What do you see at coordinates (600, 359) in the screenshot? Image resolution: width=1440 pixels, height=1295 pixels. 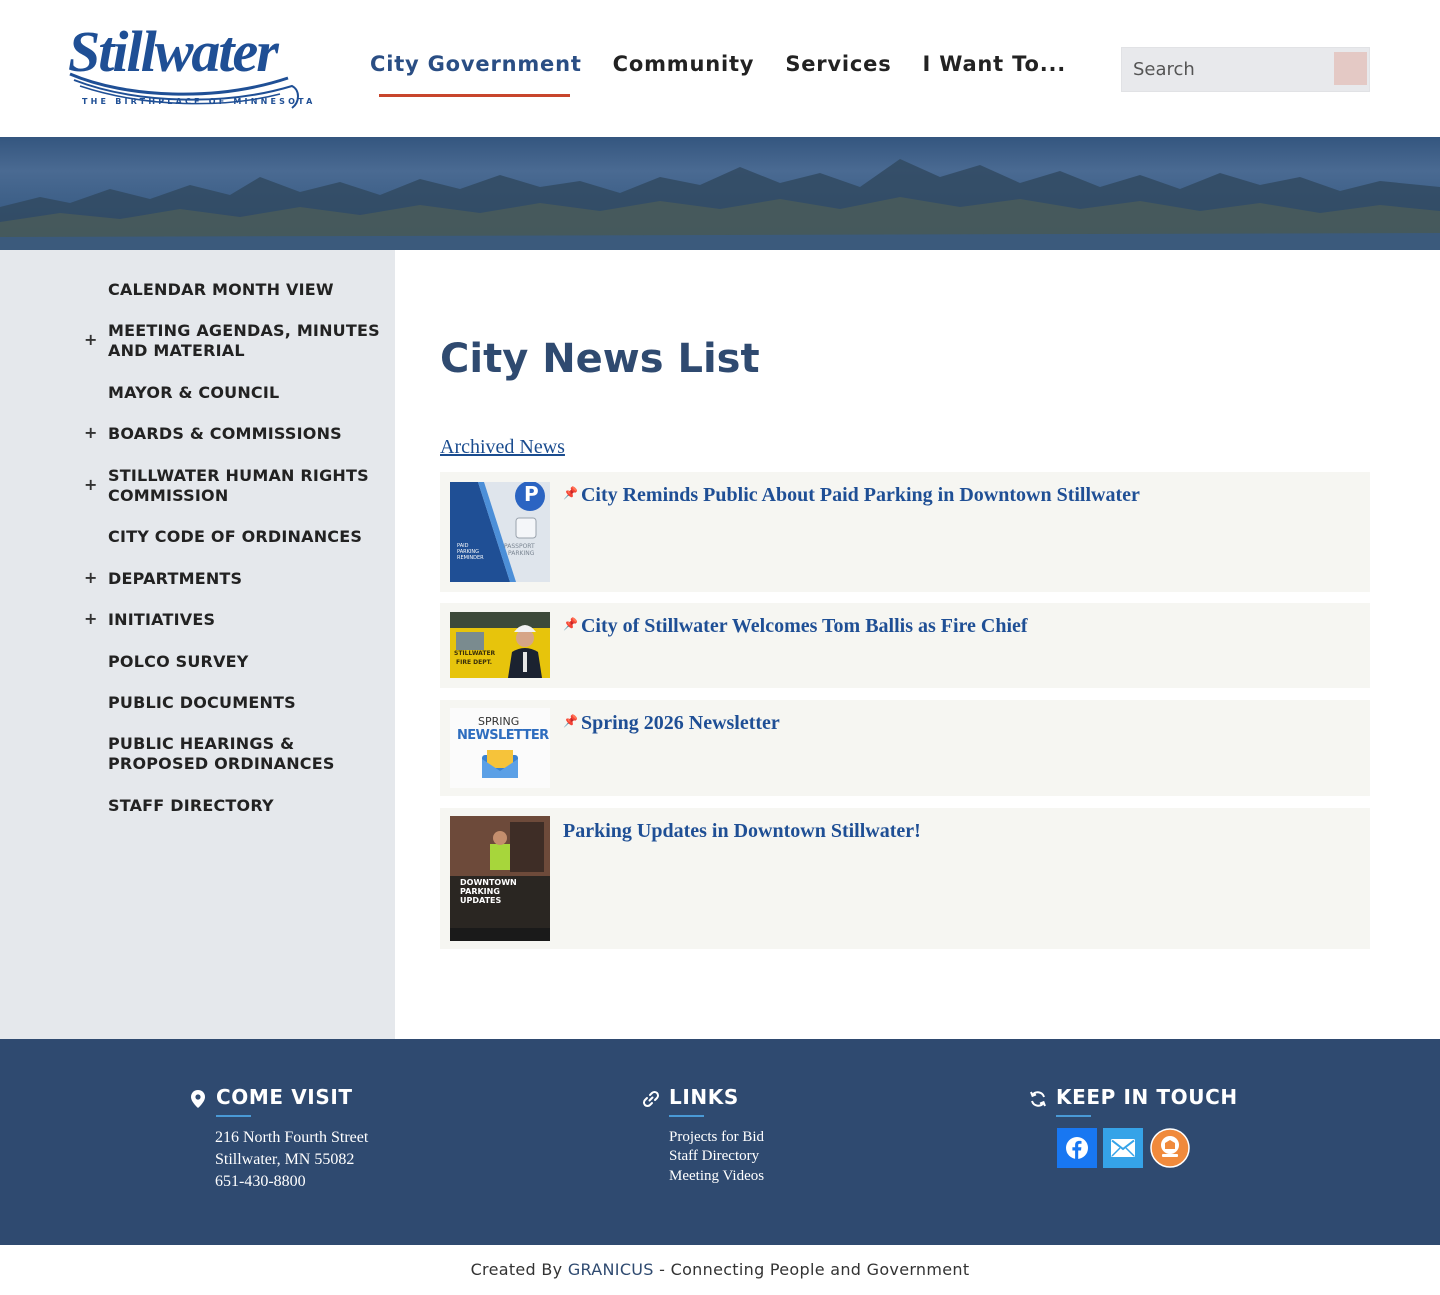 I see `page-title: City News List` at bounding box center [600, 359].